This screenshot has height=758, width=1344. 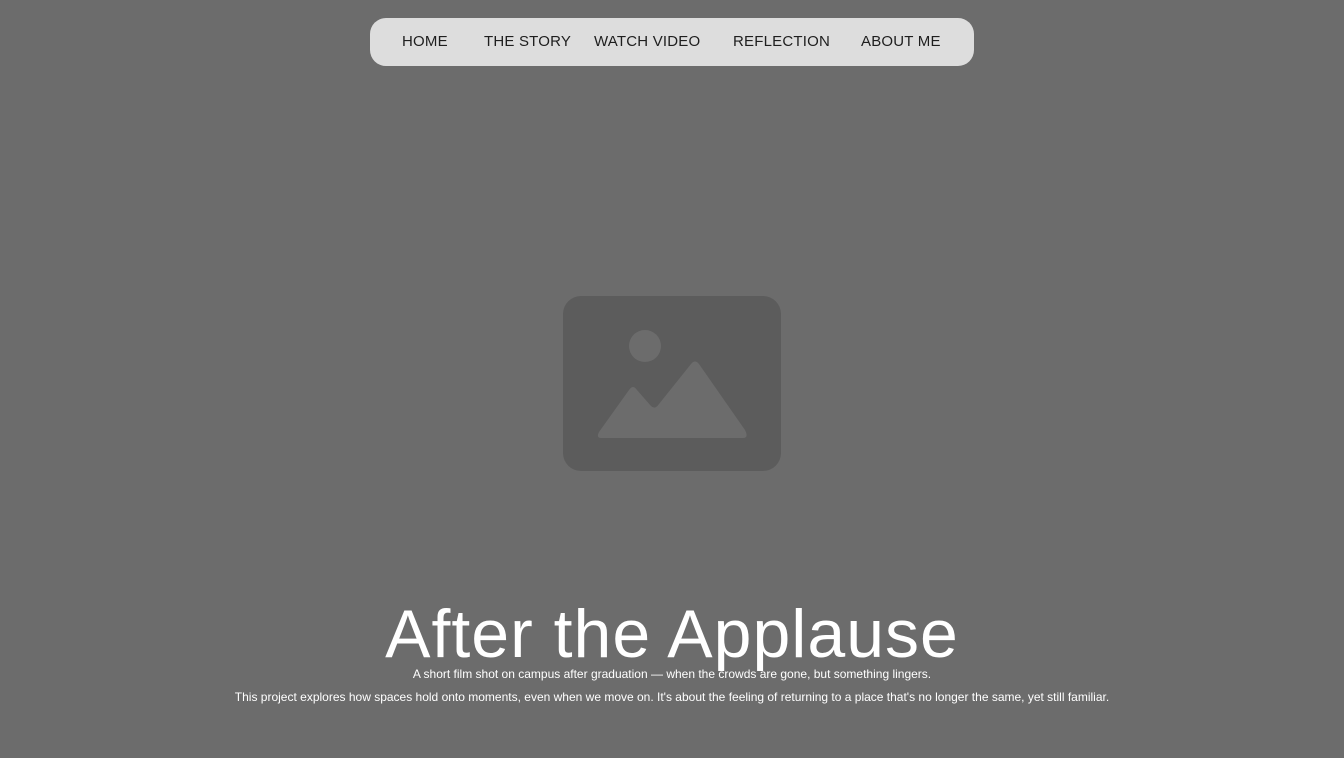 I want to click on nav-home-link: HOME, so click(x=425, y=42).